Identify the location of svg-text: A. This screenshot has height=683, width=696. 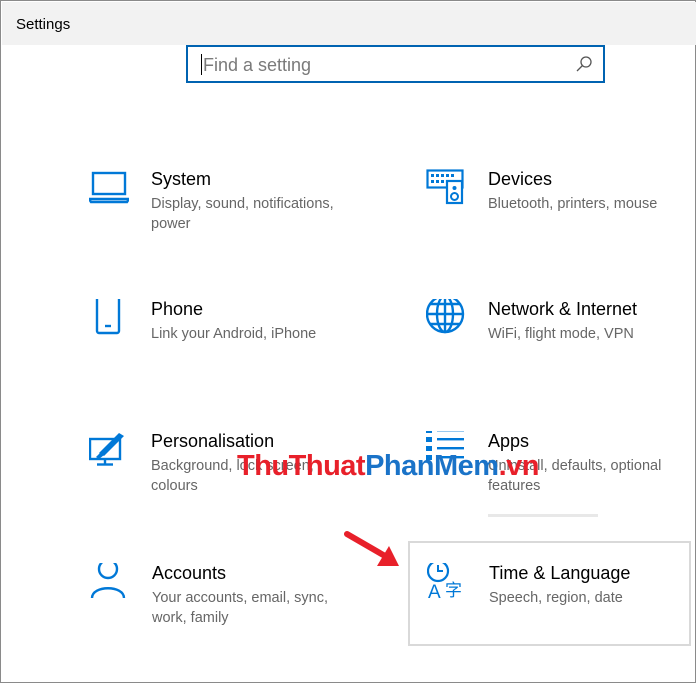
(434, 592).